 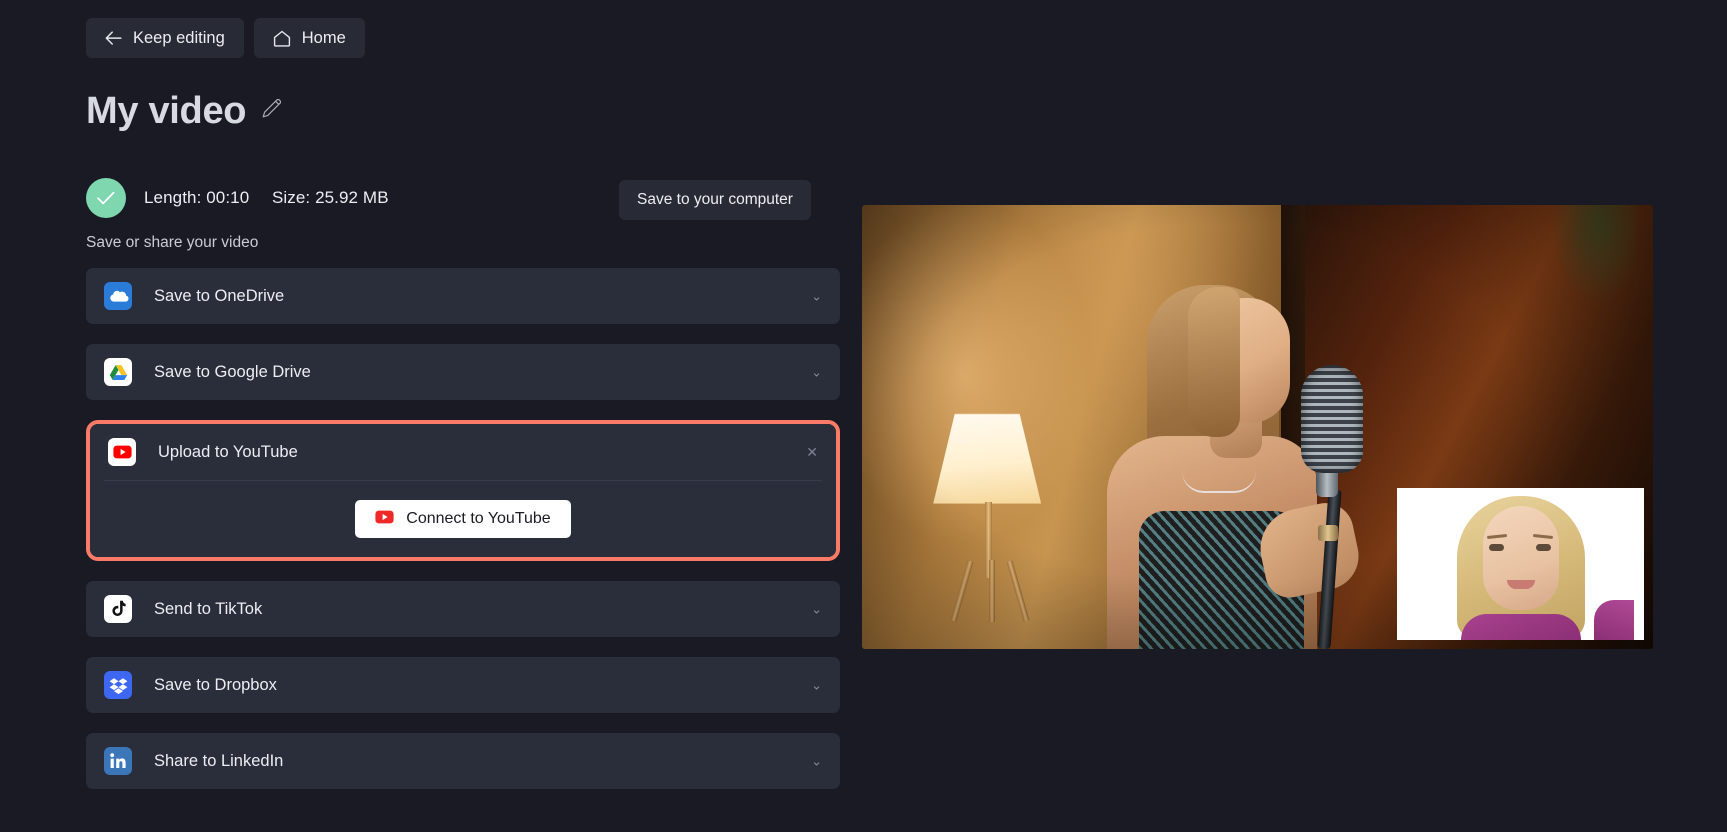 I want to click on home-button: Home, so click(x=309, y=38).